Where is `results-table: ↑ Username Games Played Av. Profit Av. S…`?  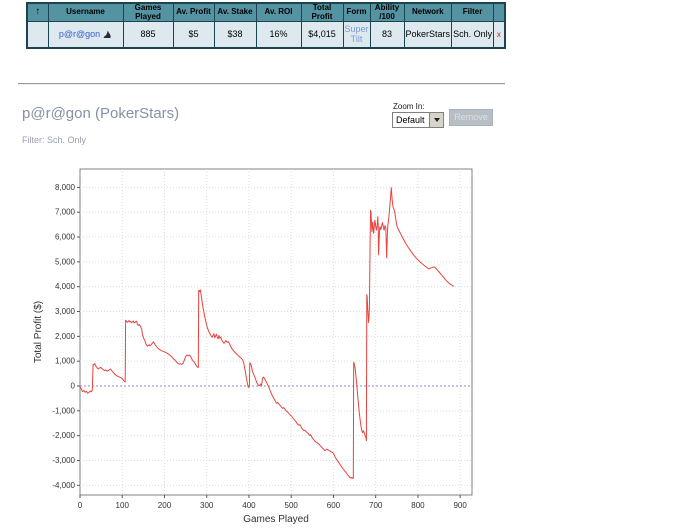 results-table: ↑ Username Games Played Av. Profit Av. S… is located at coordinates (266, 25).